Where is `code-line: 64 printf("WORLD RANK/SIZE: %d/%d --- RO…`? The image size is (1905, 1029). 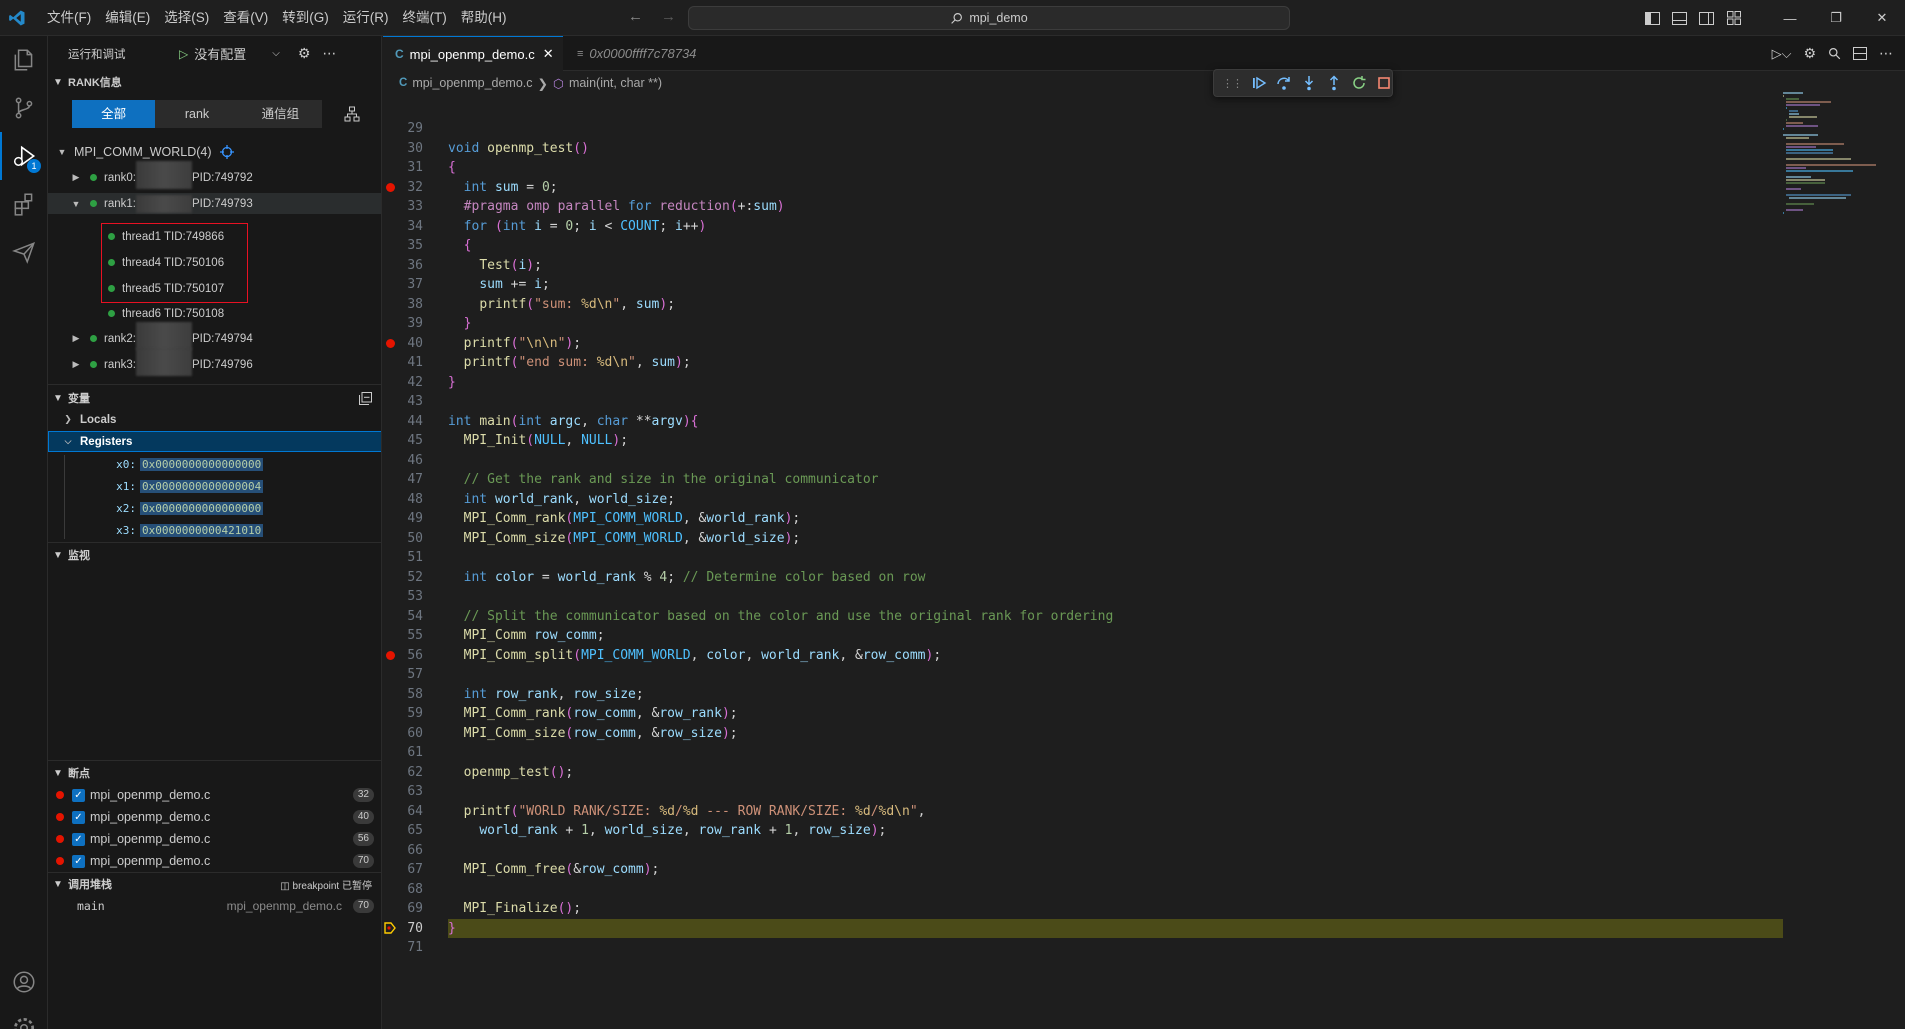 code-line: 64 printf("WORLD RANK/SIZE: %d/%d --- RO… is located at coordinates (1083, 811).